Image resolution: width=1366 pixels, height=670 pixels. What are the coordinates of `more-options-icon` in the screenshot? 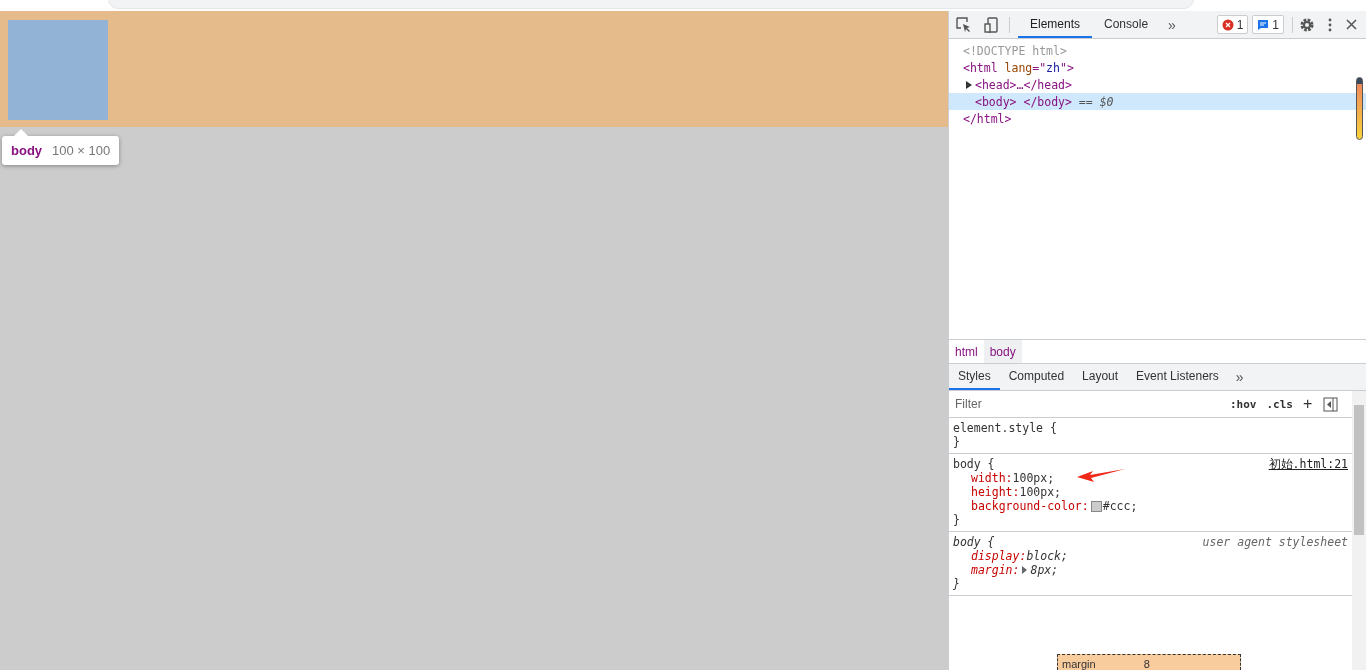 It's located at (1330, 24).